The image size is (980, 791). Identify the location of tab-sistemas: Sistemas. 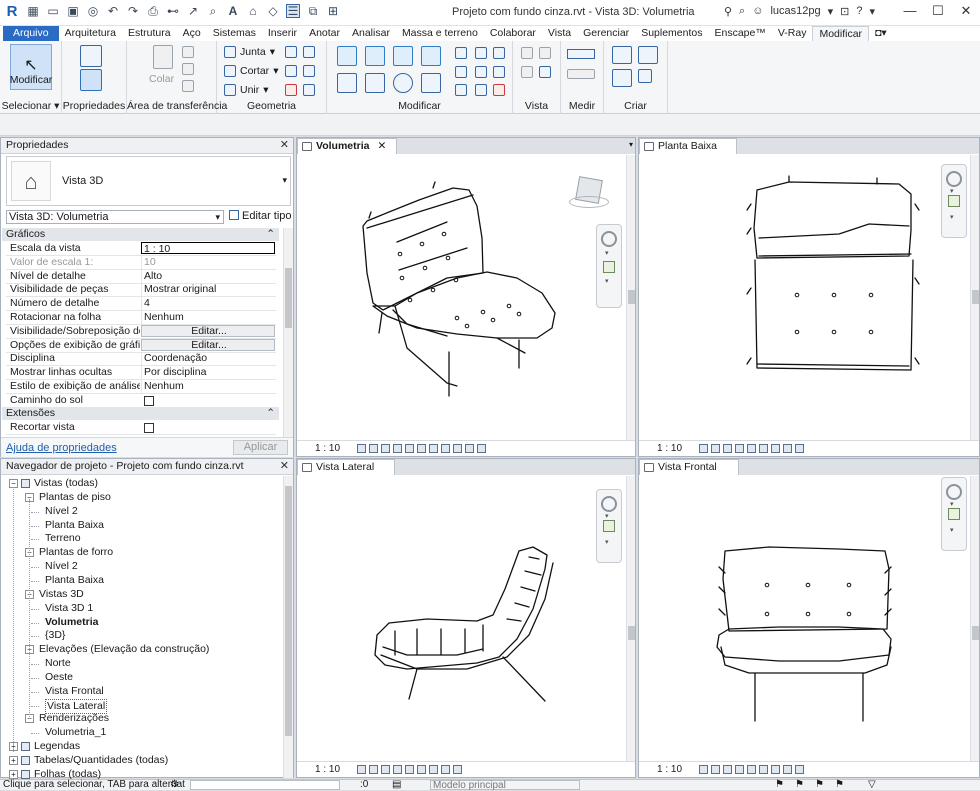
(234, 33).